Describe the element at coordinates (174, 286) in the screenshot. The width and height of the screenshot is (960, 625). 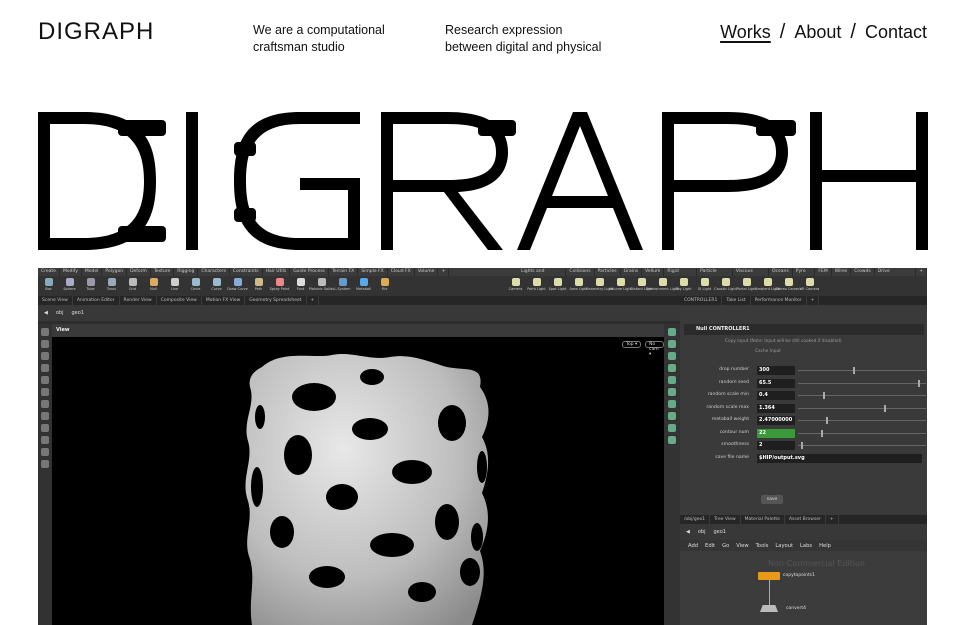
I see `shelf-tool: Line` at that location.